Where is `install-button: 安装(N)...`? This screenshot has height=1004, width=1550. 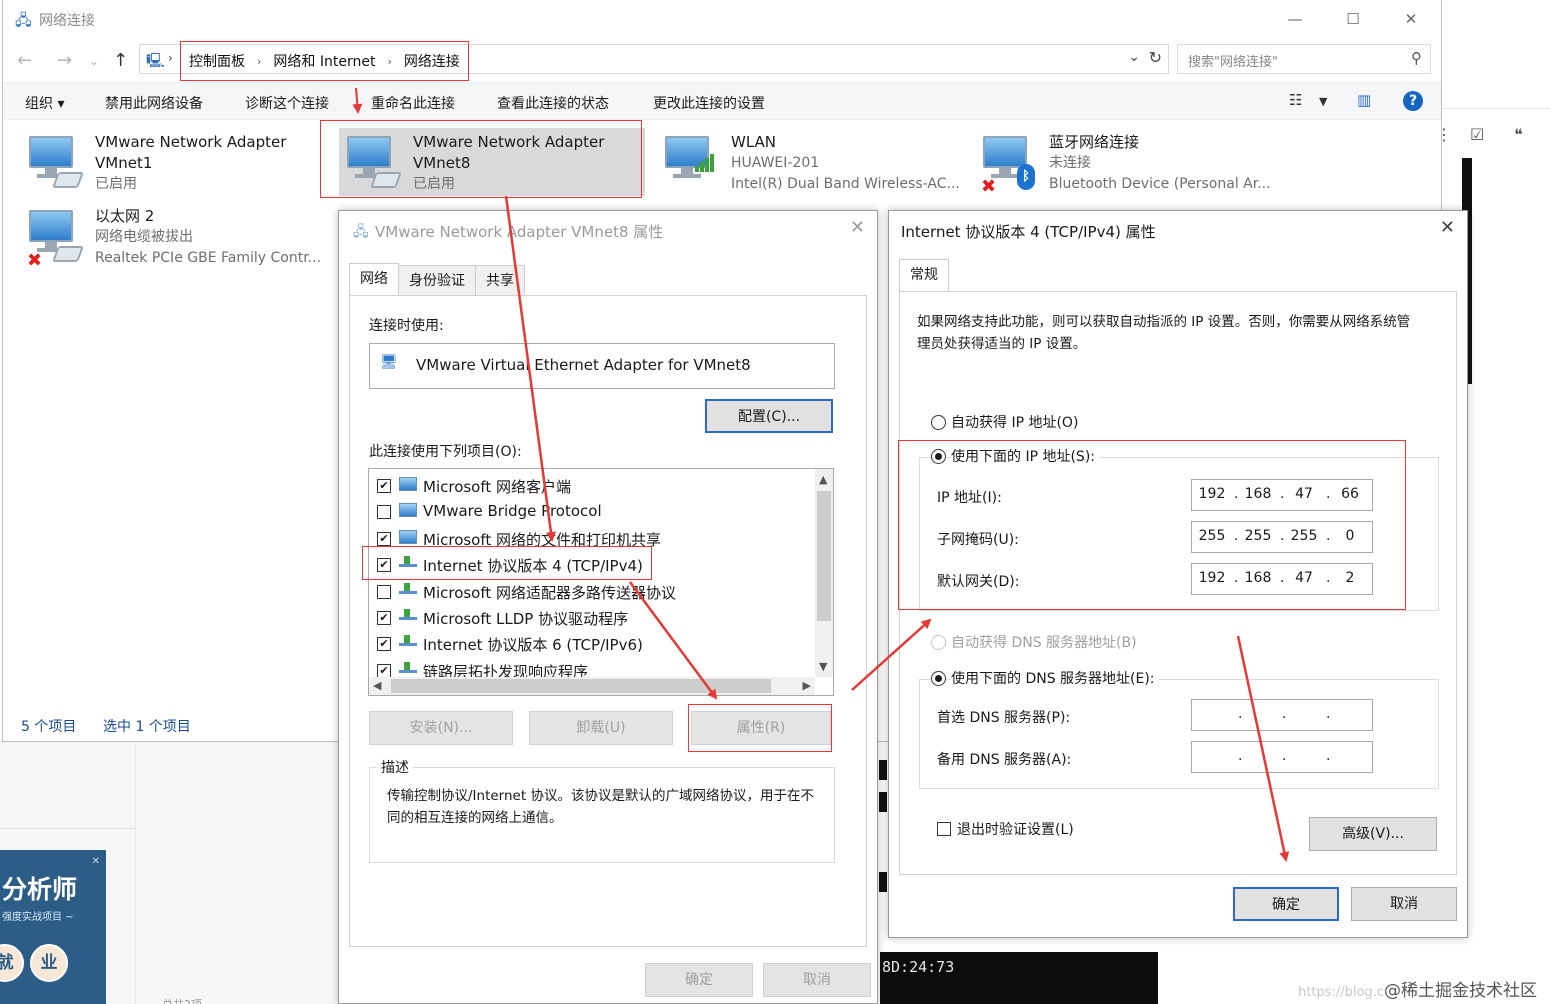 install-button: 安装(N)... is located at coordinates (441, 728).